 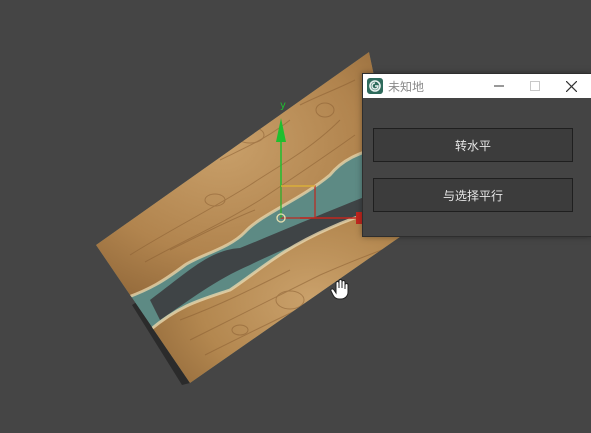 I want to click on app-logo-icon, so click(x=375, y=86).